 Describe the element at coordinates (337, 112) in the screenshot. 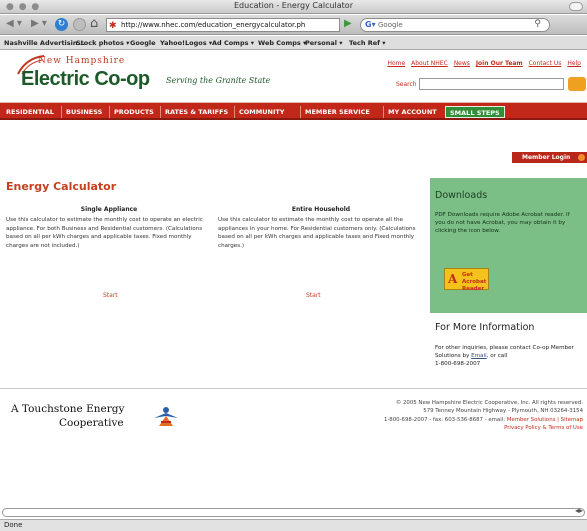

I see `nav-member-service: MEMBER SERVICE` at that location.